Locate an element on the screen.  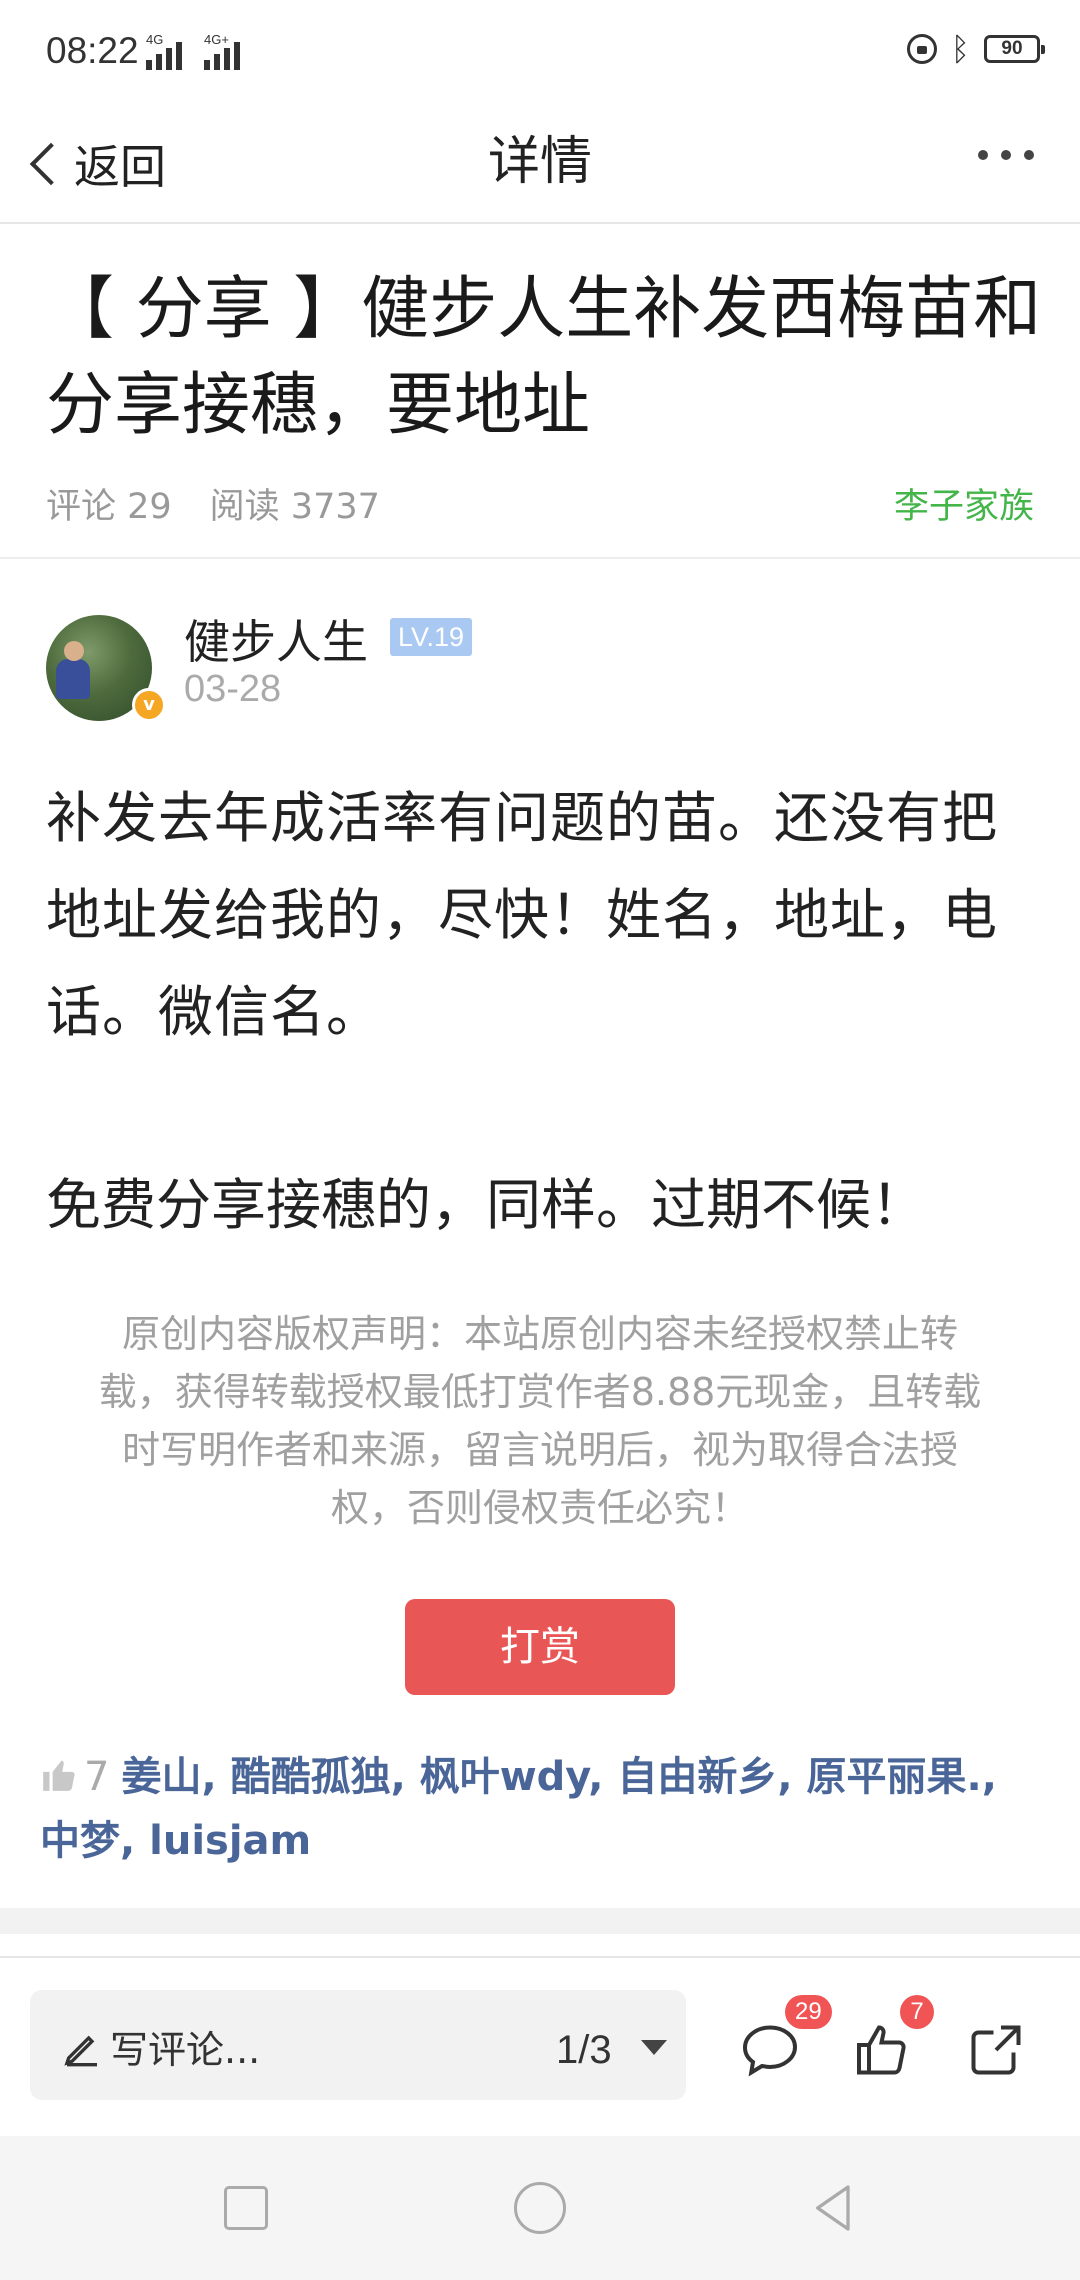
liker-name: luisjam is located at coordinates (230, 1841).